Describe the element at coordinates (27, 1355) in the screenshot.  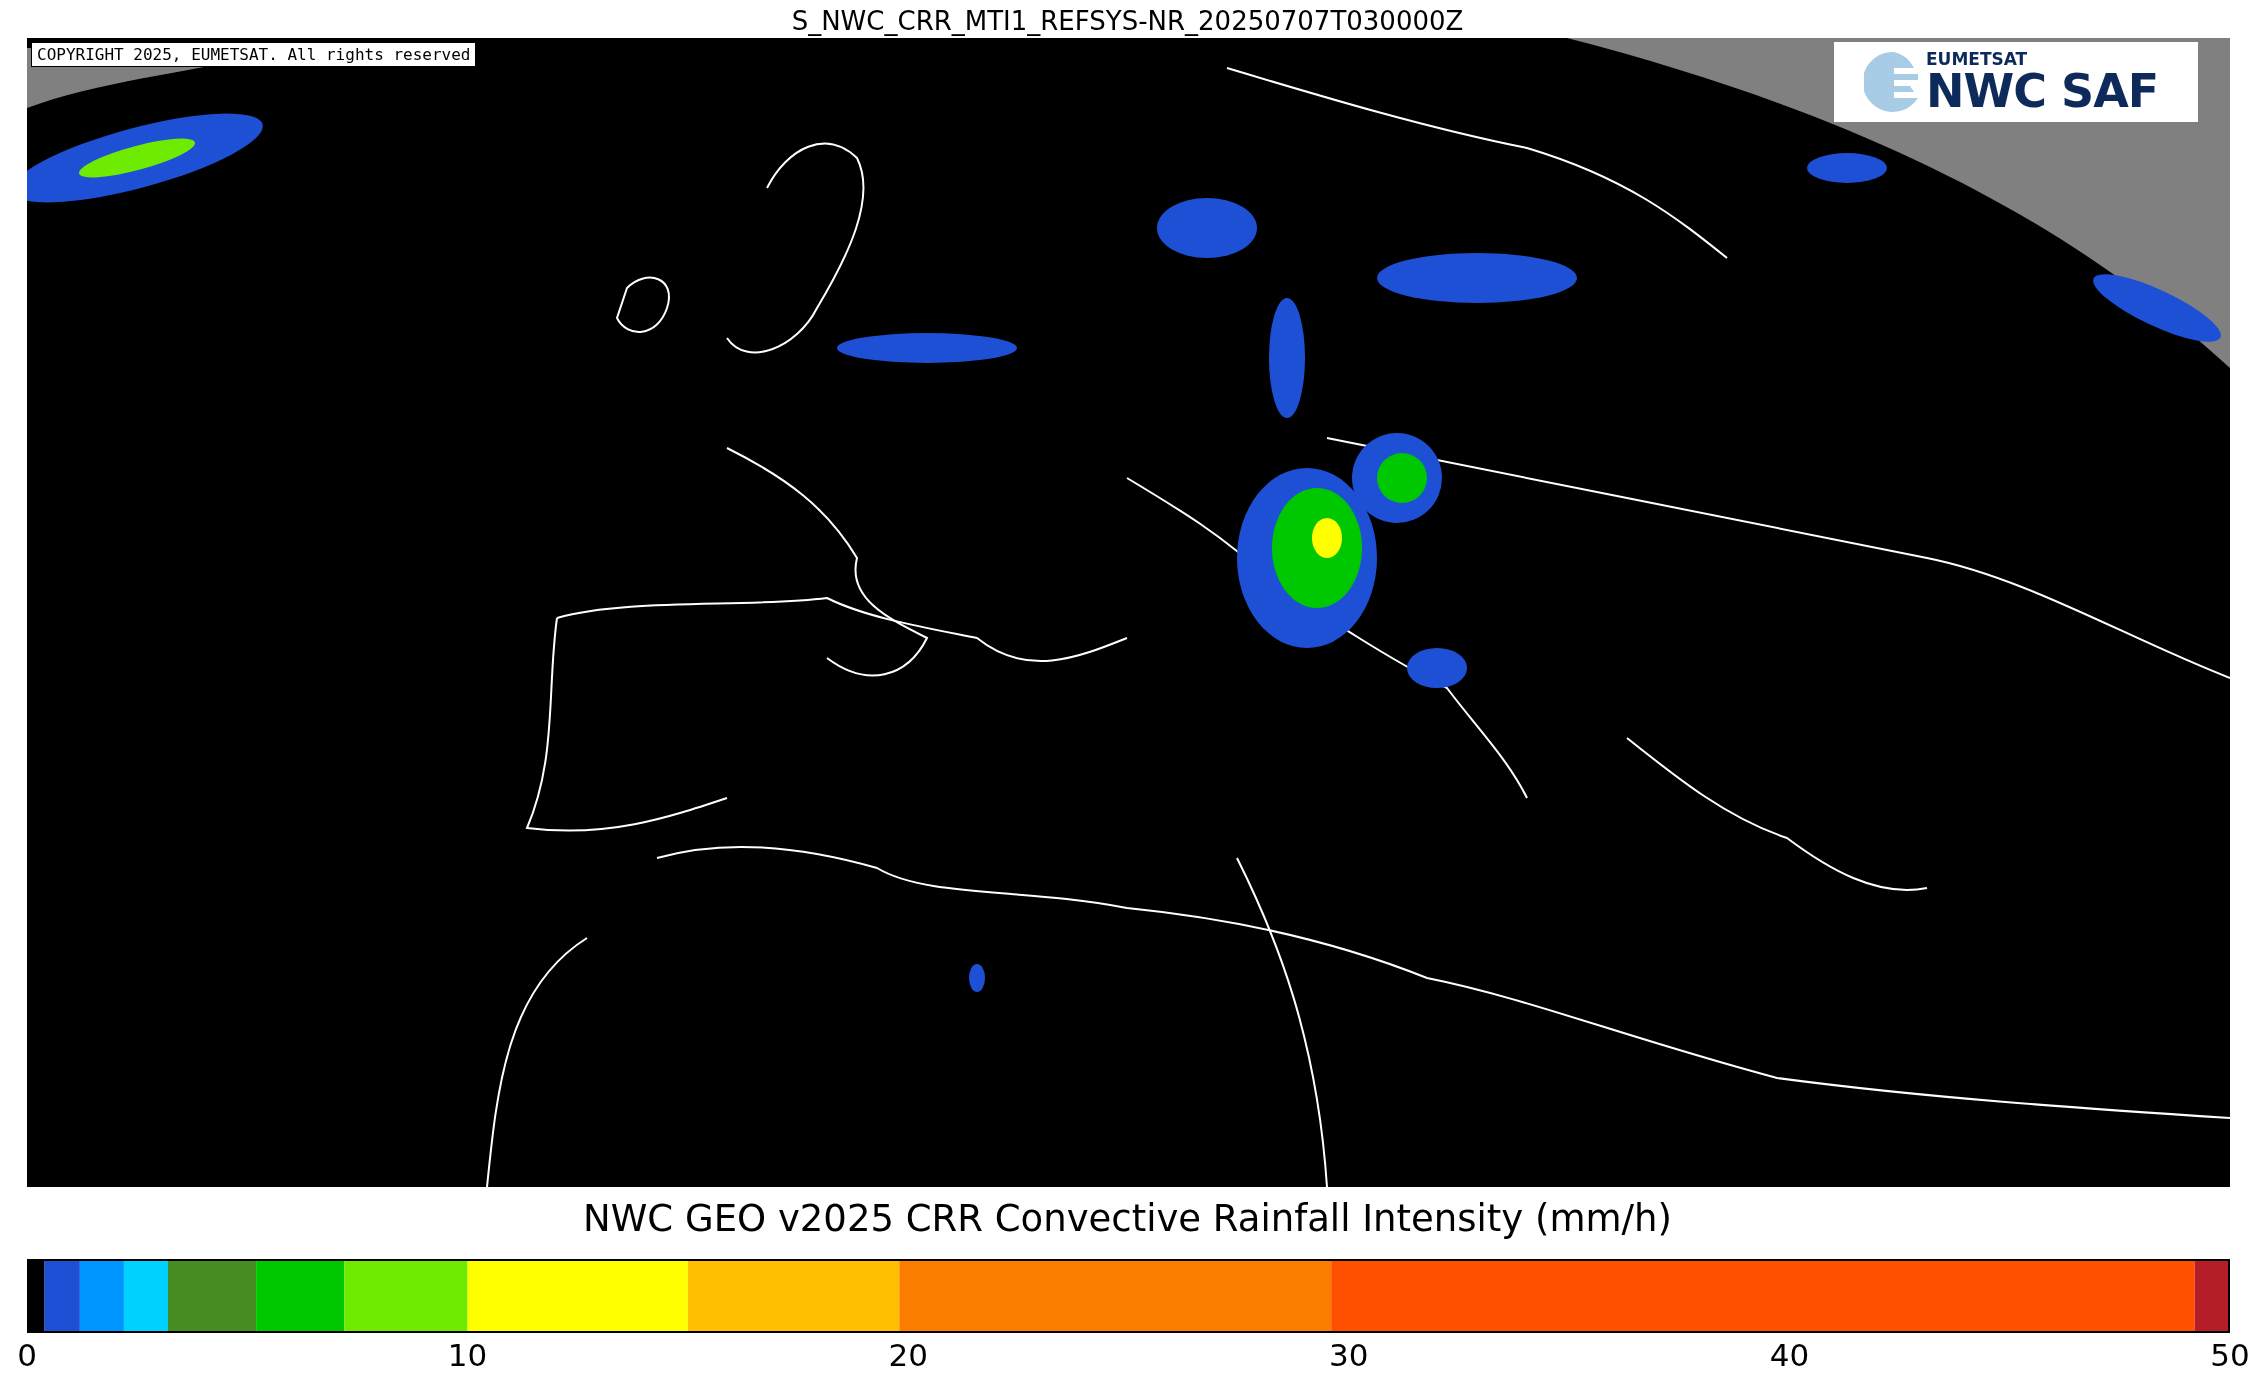
I see `tick-label: 0` at that location.